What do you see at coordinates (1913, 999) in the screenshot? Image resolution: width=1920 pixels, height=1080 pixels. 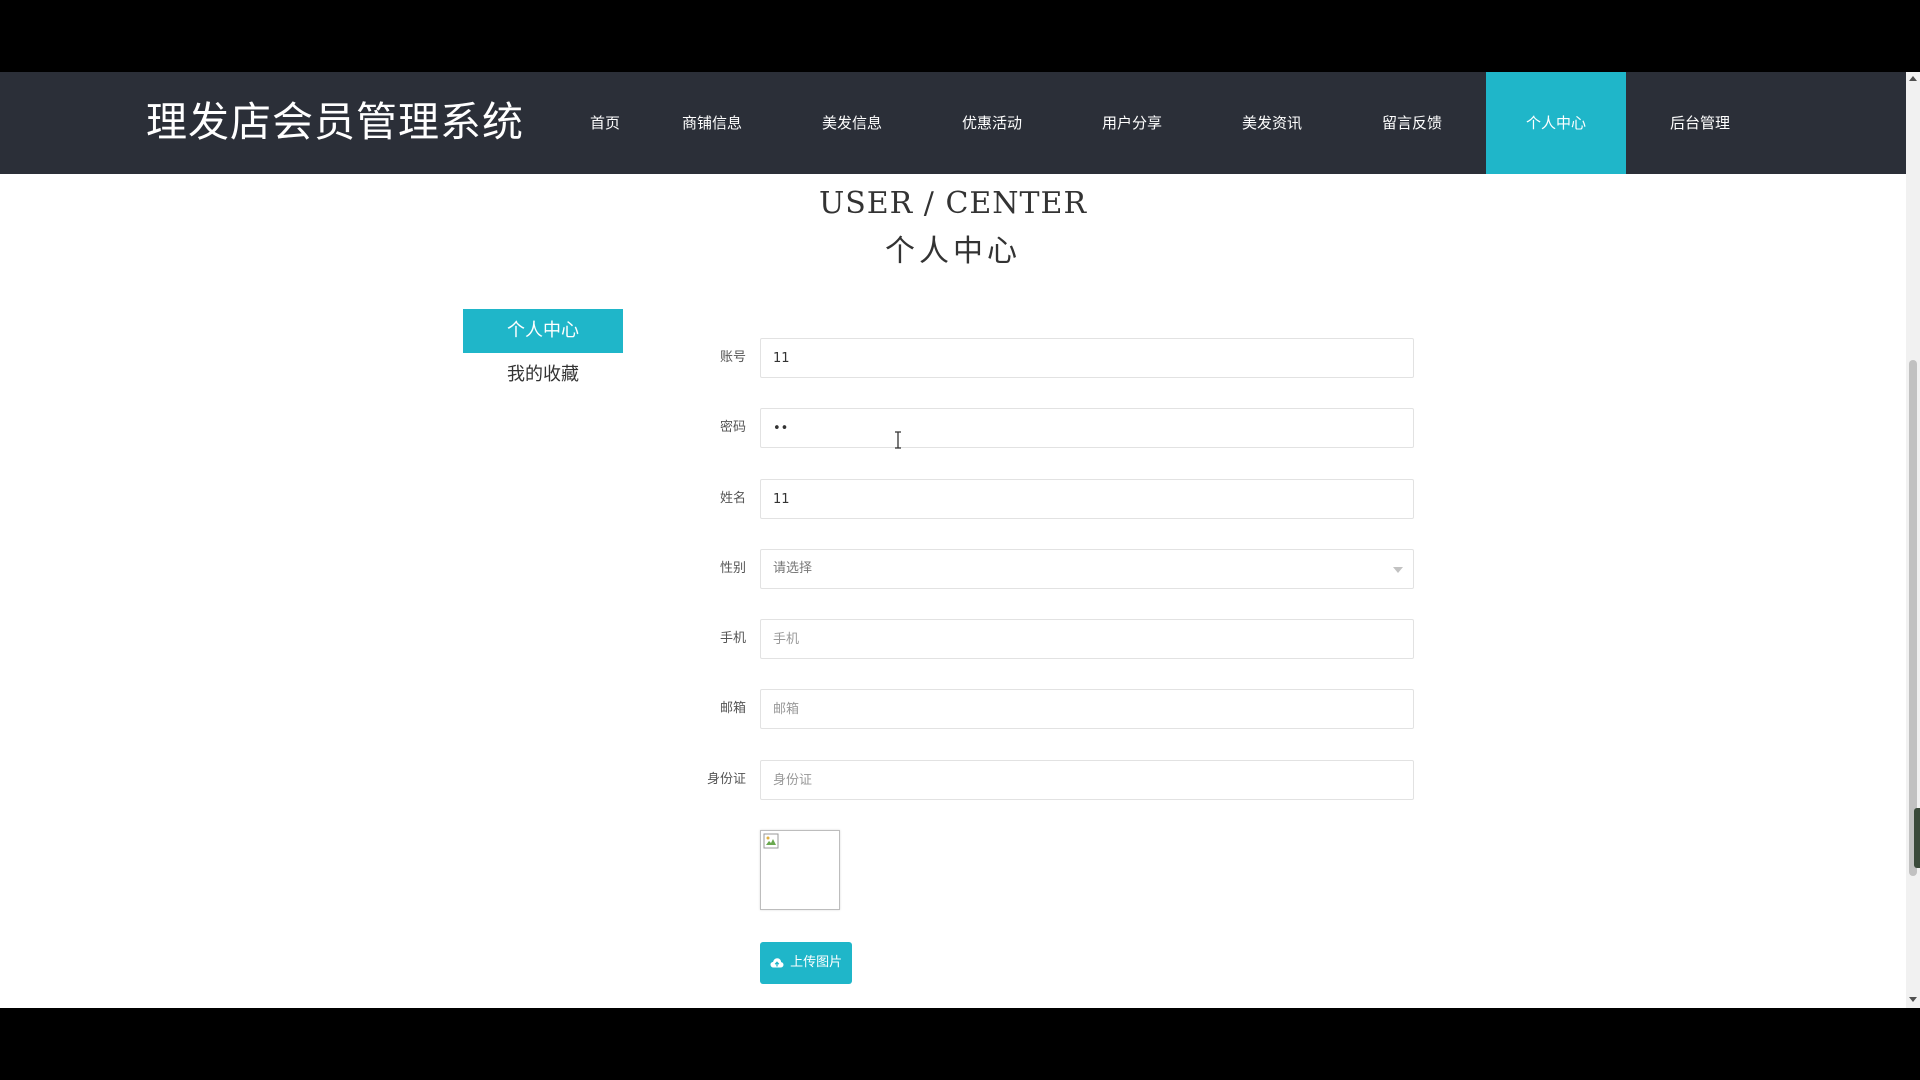 I see `scroll-down-icon` at bounding box center [1913, 999].